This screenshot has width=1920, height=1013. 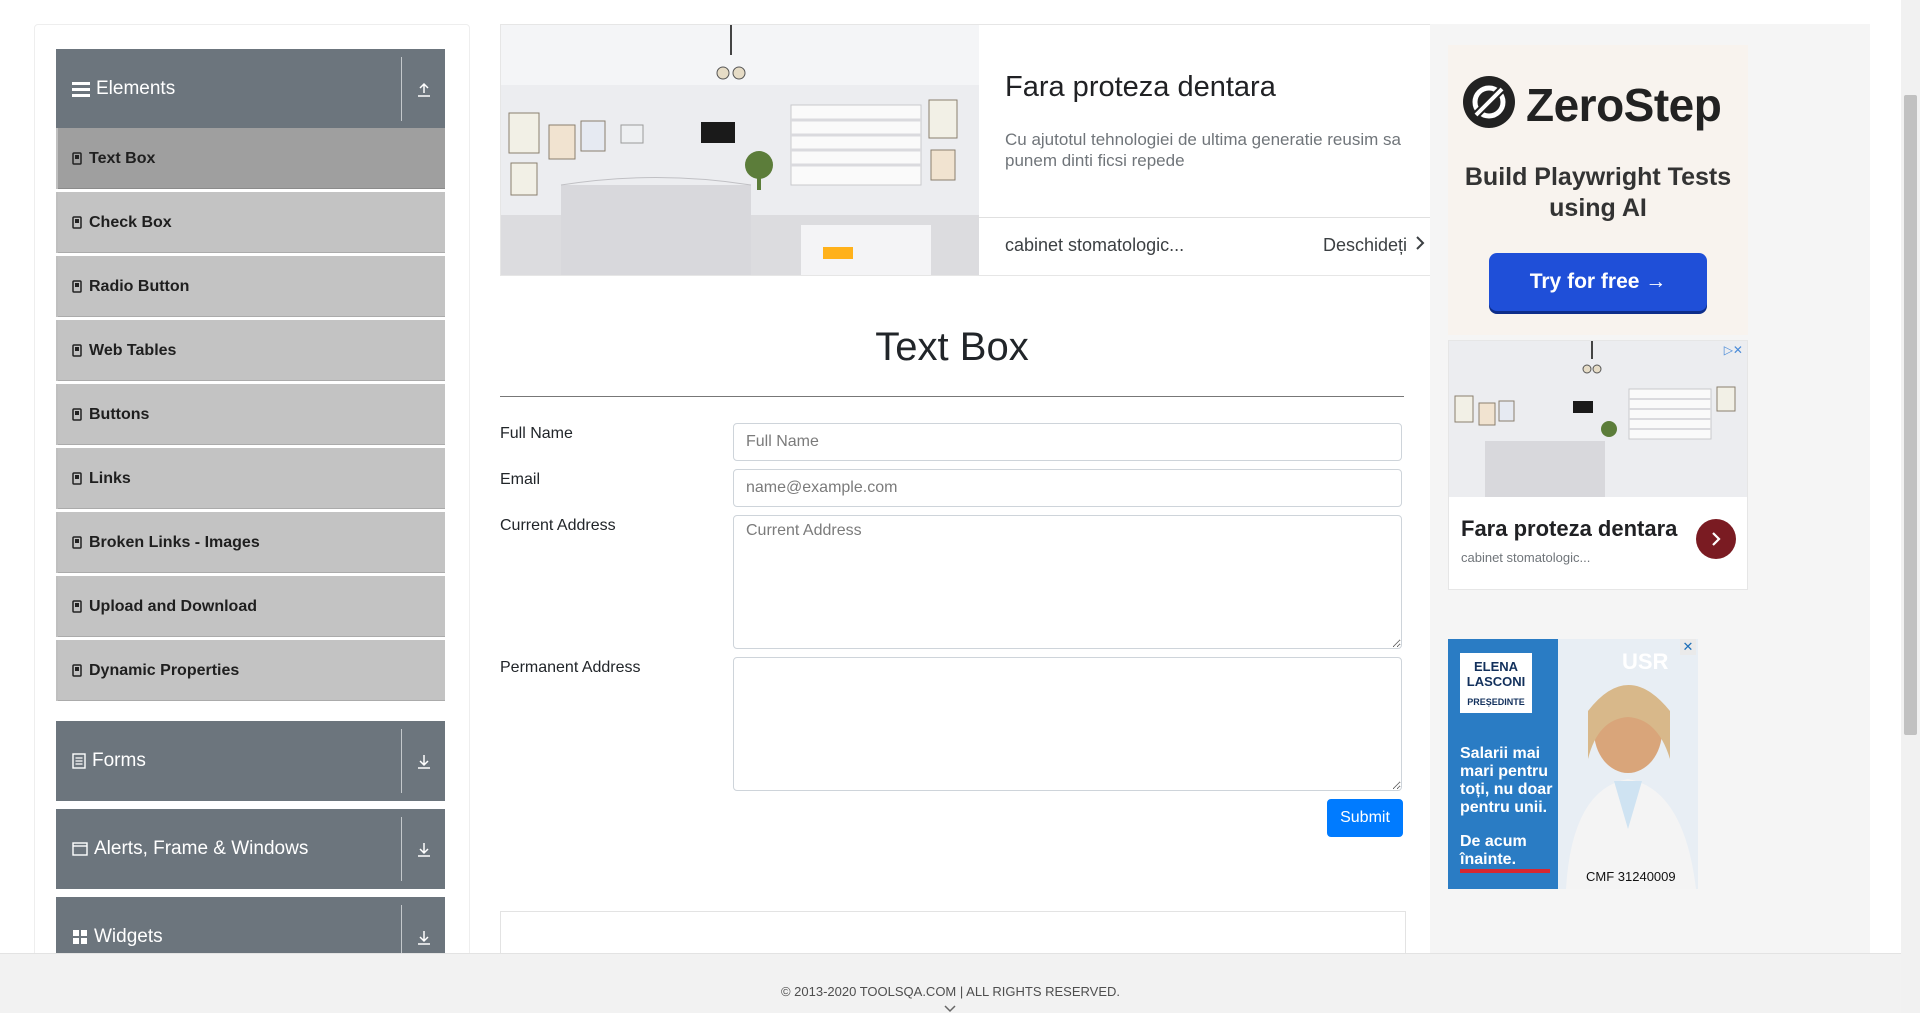 I want to click on hamburger-icon, so click(x=81, y=89).